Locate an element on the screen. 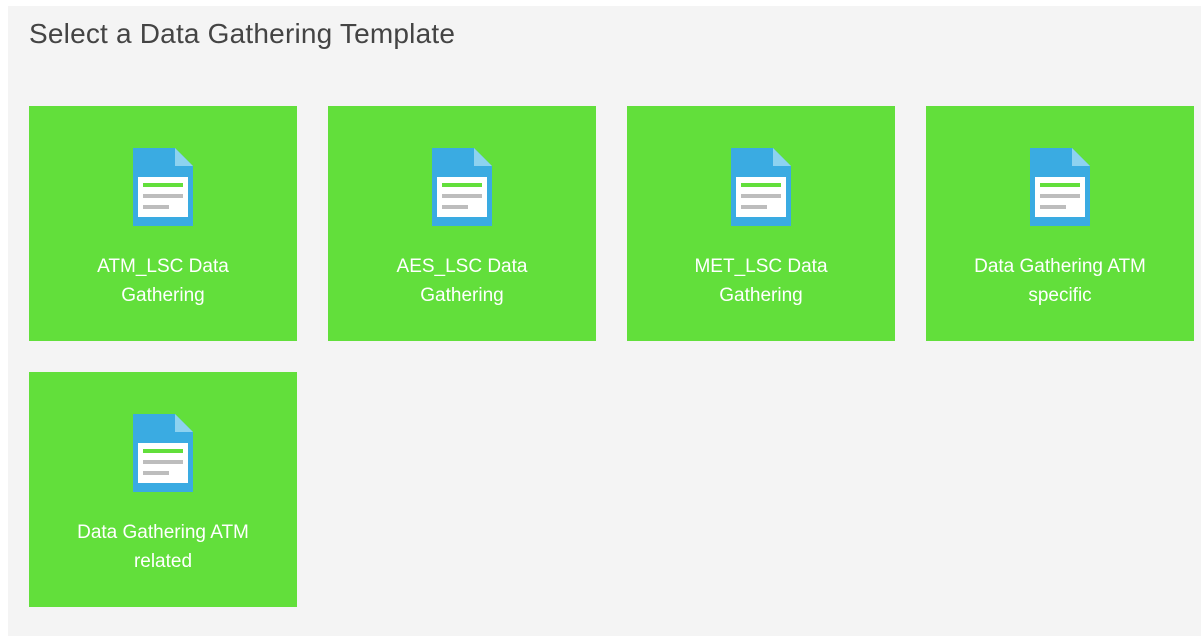  template-tile-atm-specific: Data Gathering ATM specific is located at coordinates (1060, 223).